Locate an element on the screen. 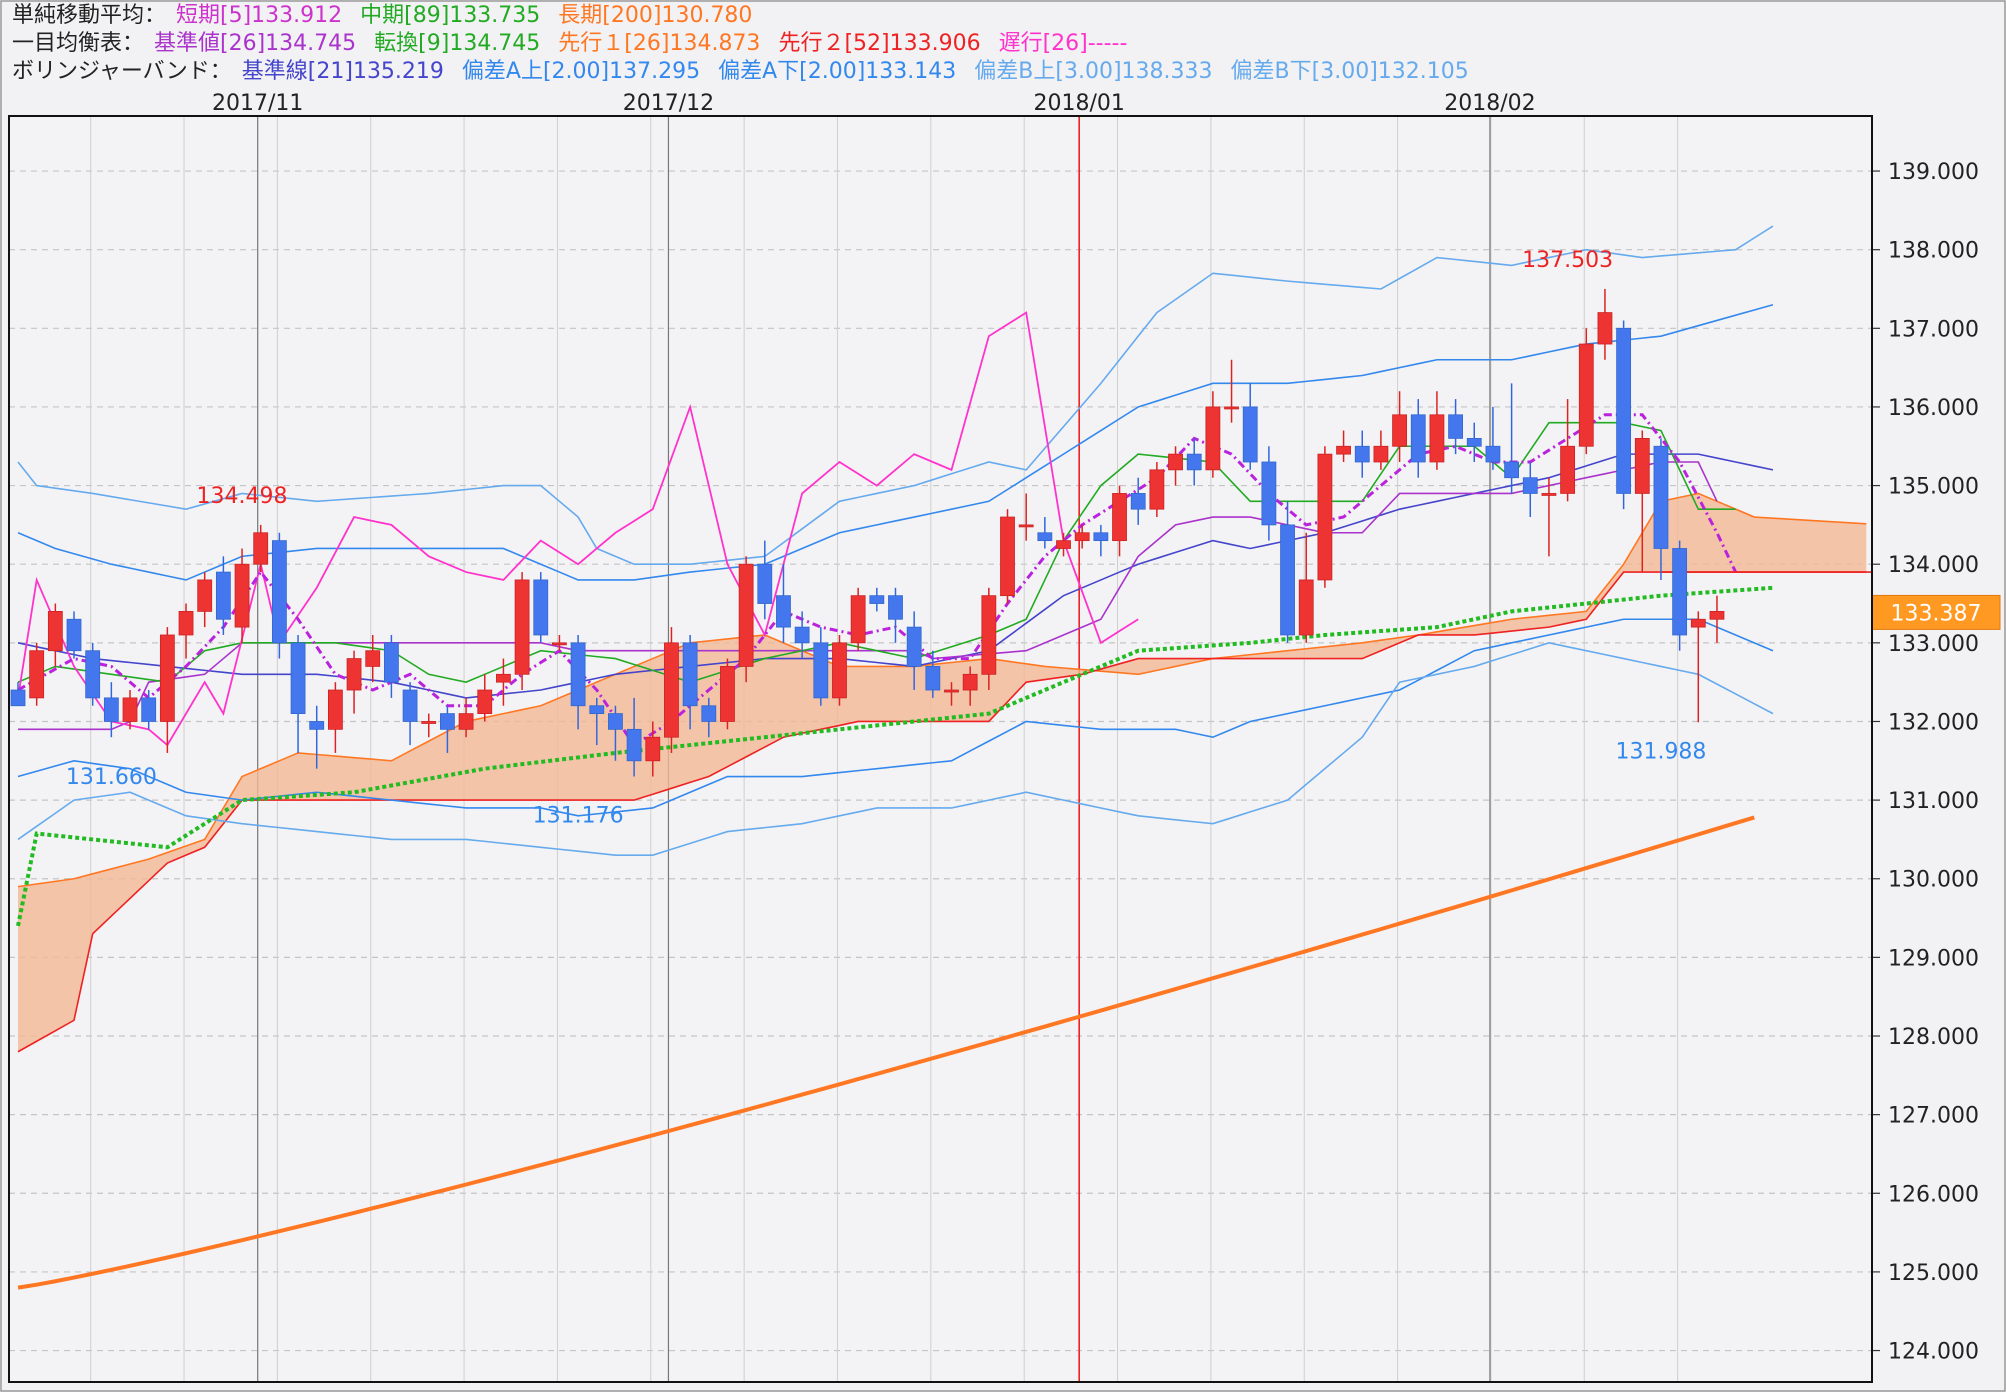 Image resolution: width=2006 pixels, height=1392 pixels. price-annotation: 137.503 is located at coordinates (1567, 260).